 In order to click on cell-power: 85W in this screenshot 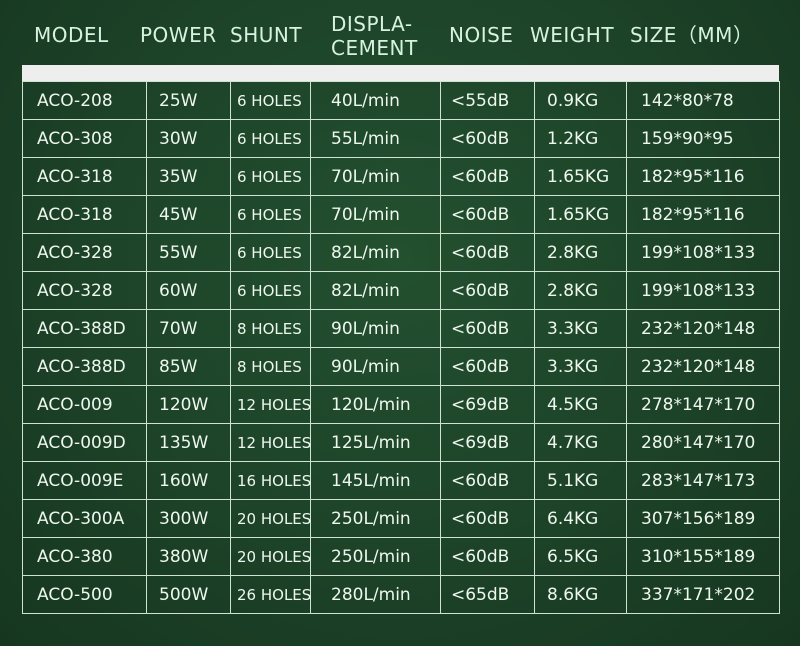, I will do `click(188, 366)`.